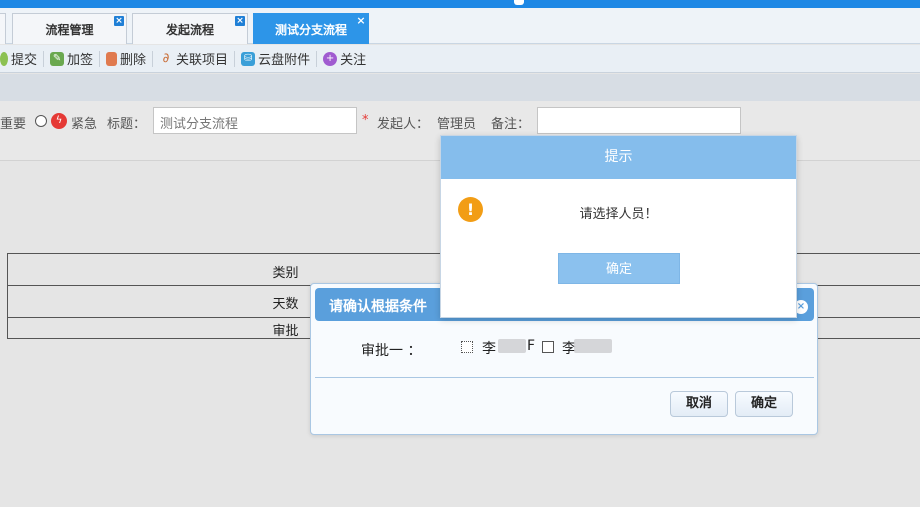 Image resolution: width=920 pixels, height=507 pixels. Describe the element at coordinates (511, 124) in the screenshot. I see `remark-label: 备注：` at that location.